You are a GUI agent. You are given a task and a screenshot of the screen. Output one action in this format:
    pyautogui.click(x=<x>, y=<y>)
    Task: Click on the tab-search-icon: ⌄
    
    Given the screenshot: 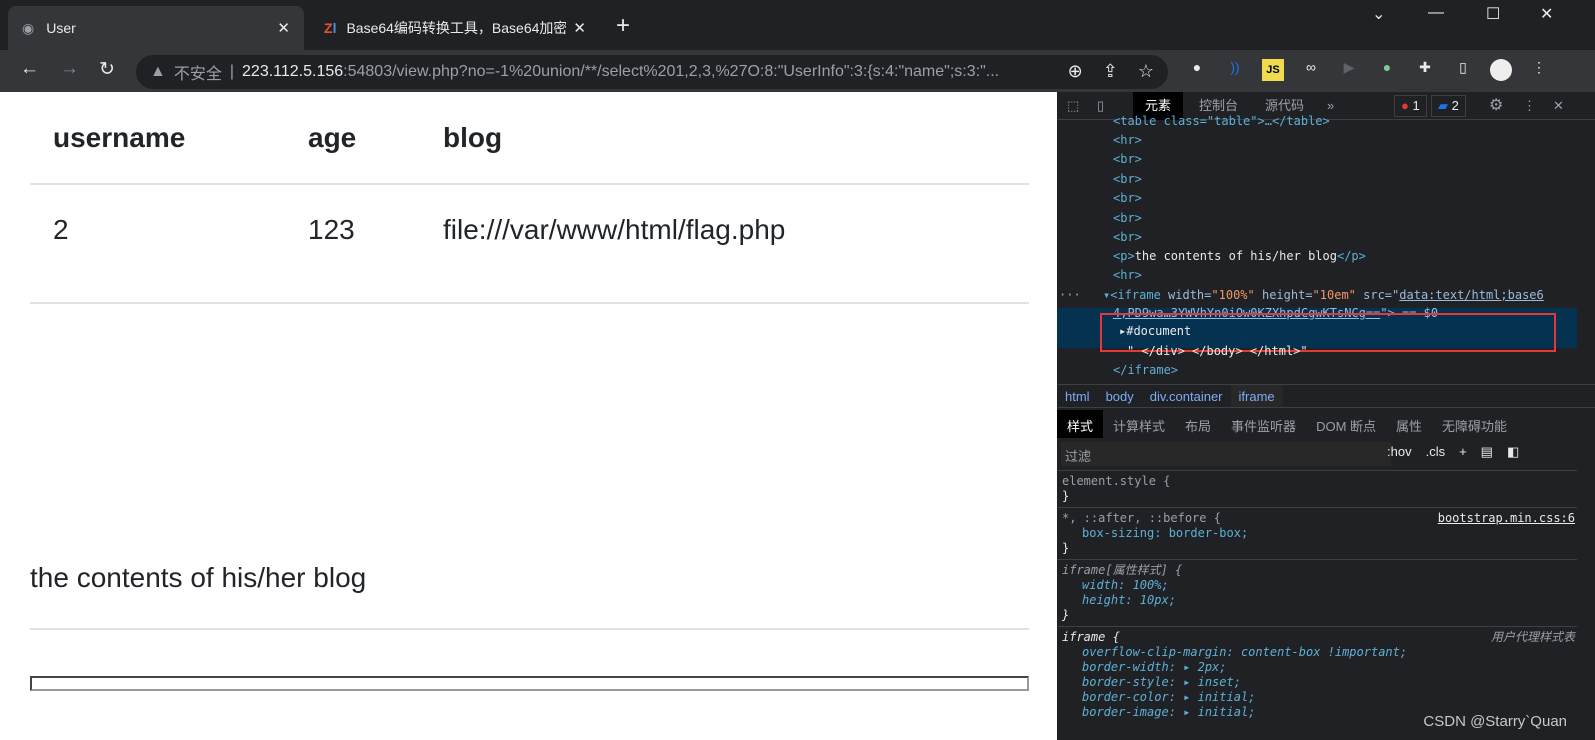 What is the action you would take?
    pyautogui.click(x=1378, y=14)
    